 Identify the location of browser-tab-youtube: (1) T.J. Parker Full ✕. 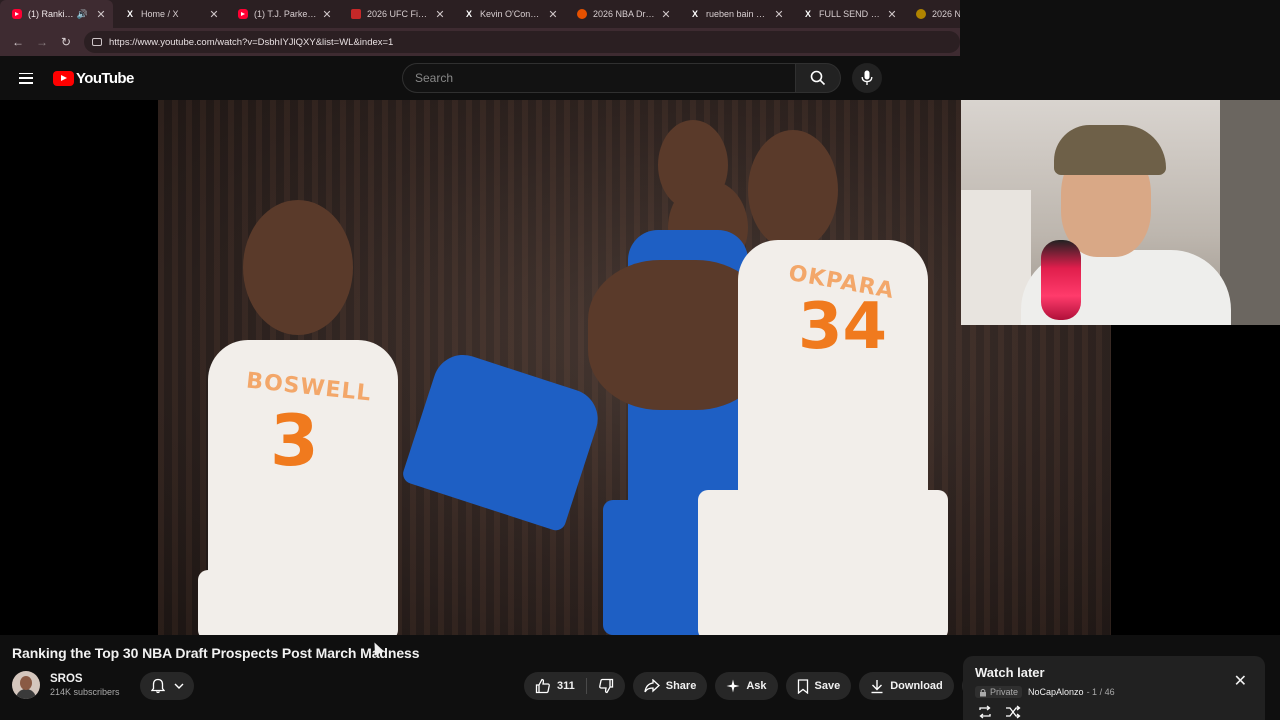
(282, 14).